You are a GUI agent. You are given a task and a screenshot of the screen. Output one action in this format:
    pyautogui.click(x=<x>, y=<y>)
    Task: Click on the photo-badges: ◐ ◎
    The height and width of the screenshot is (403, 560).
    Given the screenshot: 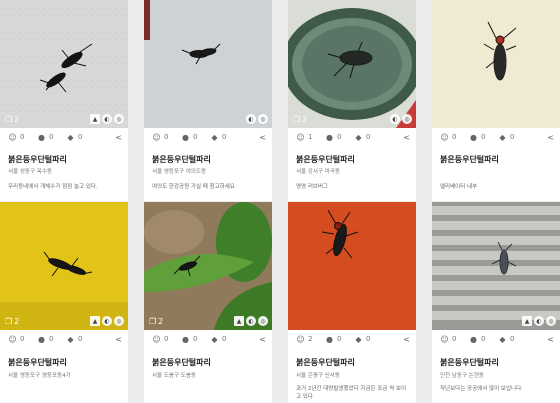 What is the action you would take?
    pyautogui.click(x=401, y=119)
    